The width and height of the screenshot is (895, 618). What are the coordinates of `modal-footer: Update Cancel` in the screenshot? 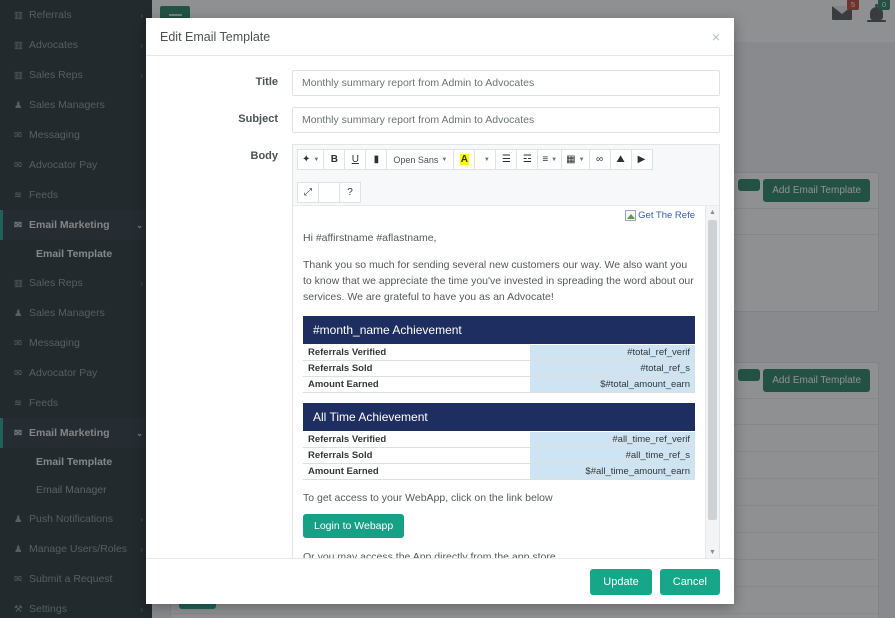 It's located at (440, 581).